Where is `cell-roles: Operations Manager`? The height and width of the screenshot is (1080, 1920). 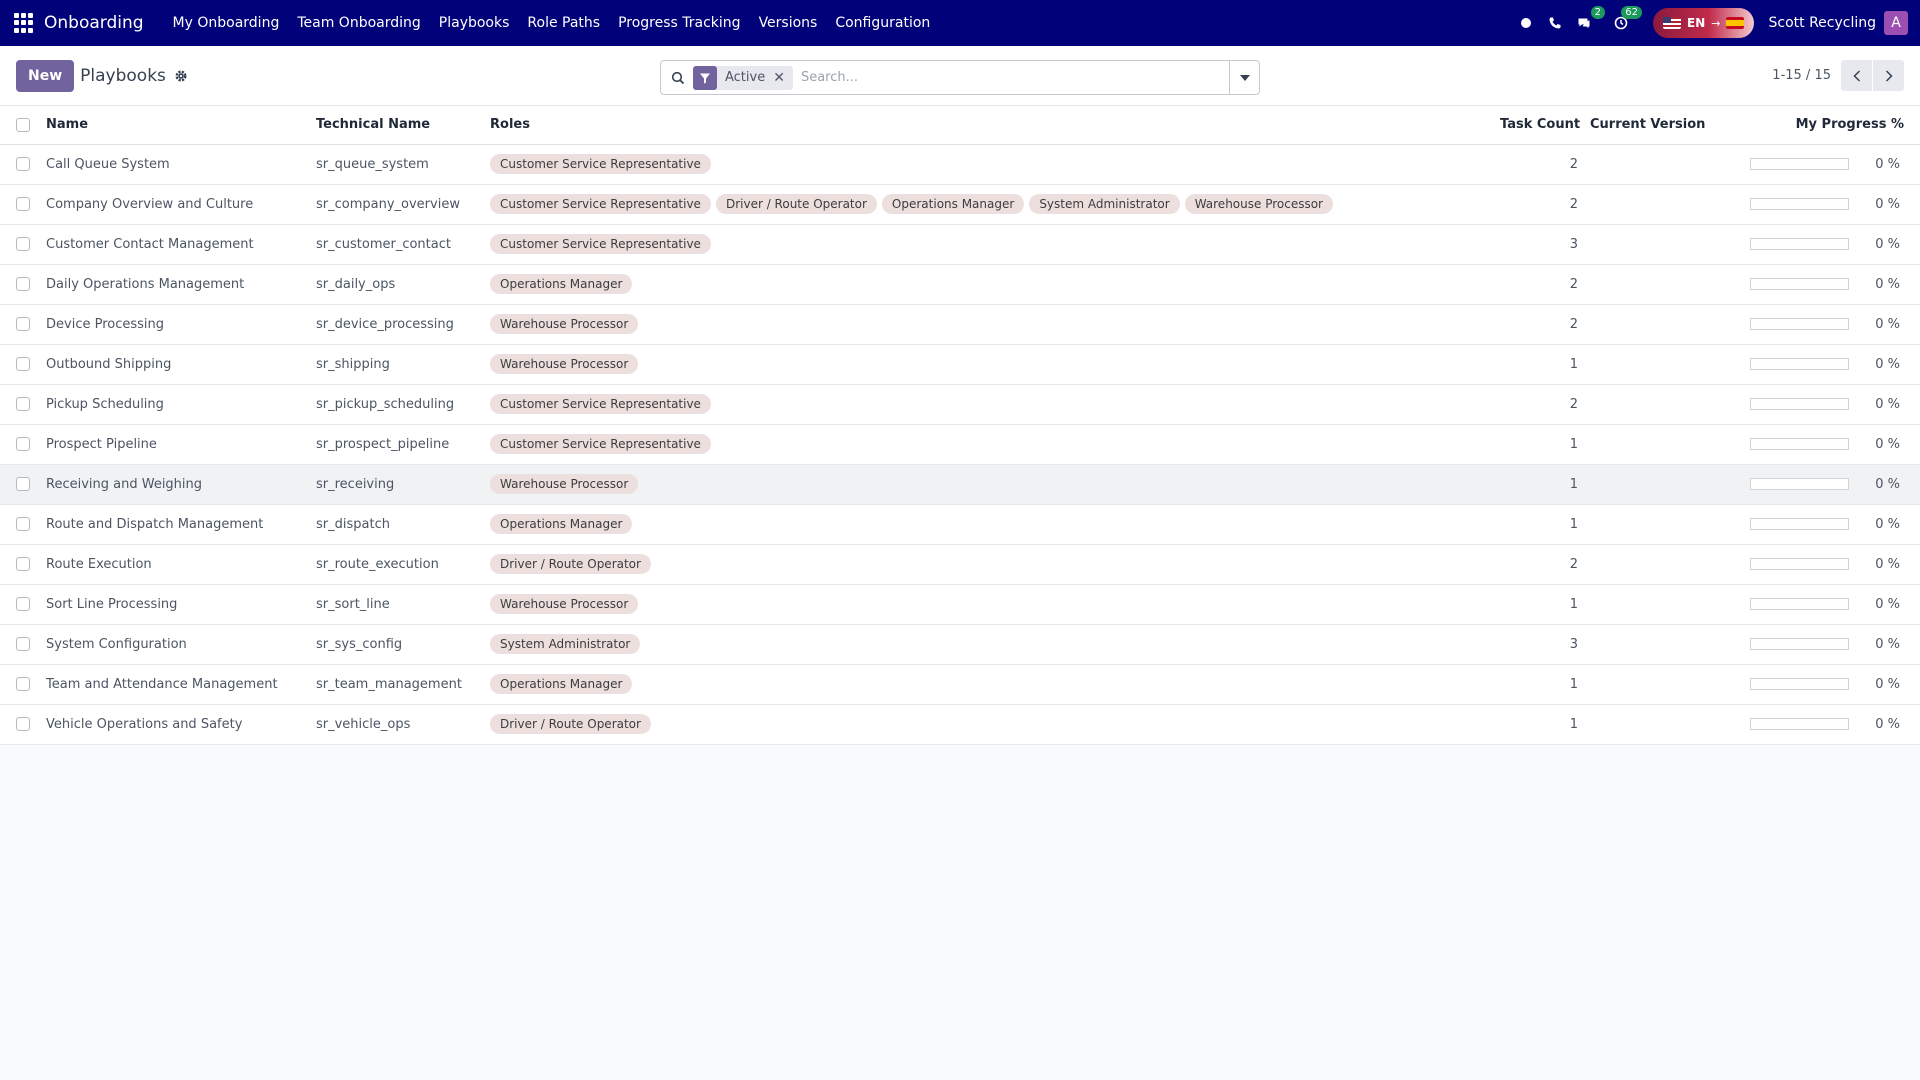
cell-roles: Operations Manager is located at coordinates (989, 524).